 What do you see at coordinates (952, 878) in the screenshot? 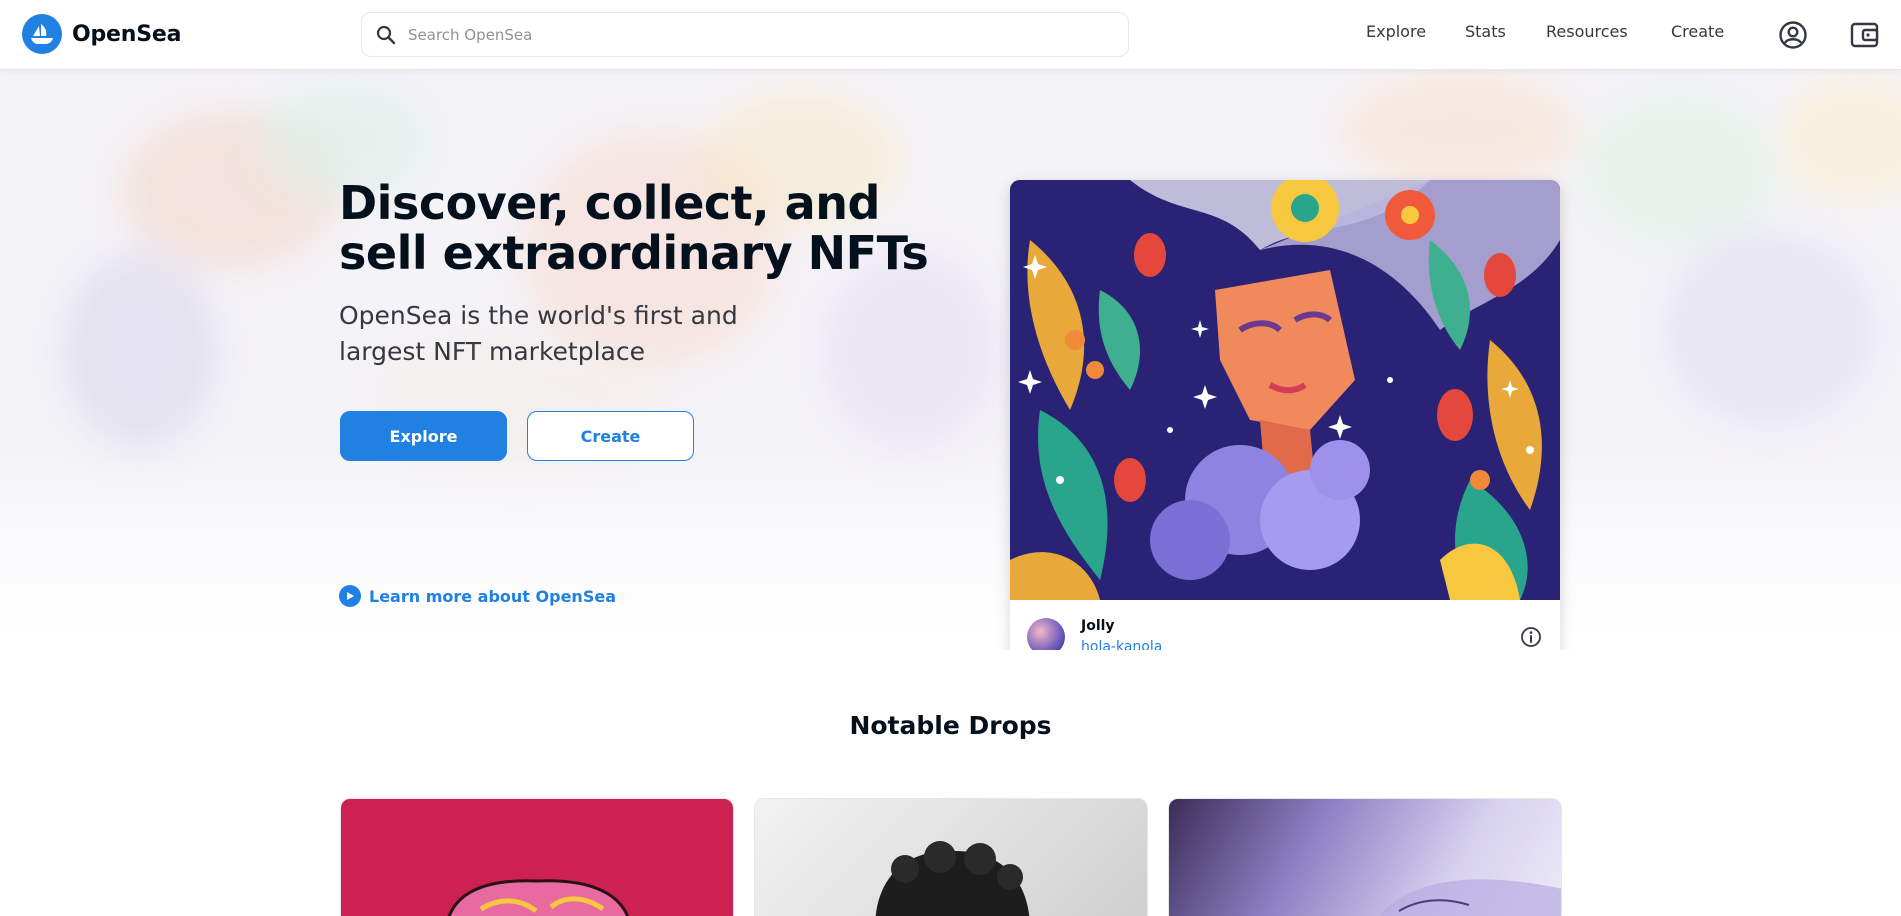
I see `drop-2-artwork` at bounding box center [952, 878].